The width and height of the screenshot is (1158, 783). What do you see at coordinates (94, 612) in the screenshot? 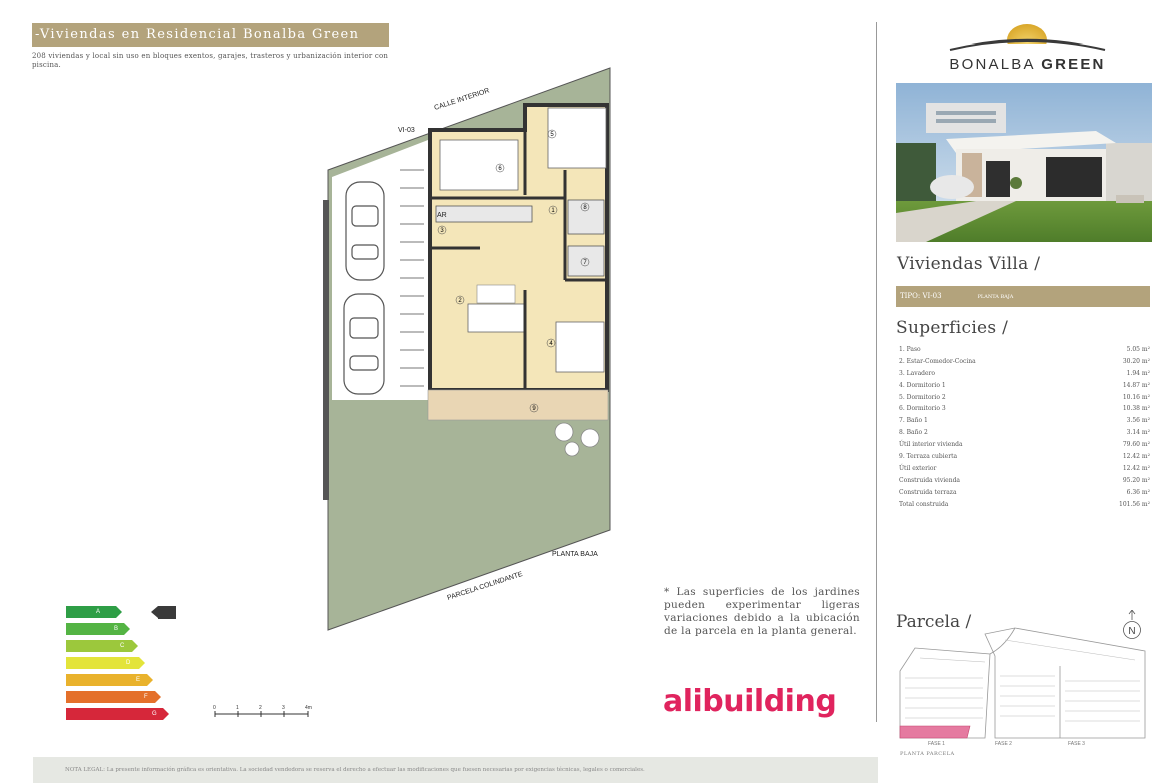
I see `energy-class-a: A` at bounding box center [94, 612].